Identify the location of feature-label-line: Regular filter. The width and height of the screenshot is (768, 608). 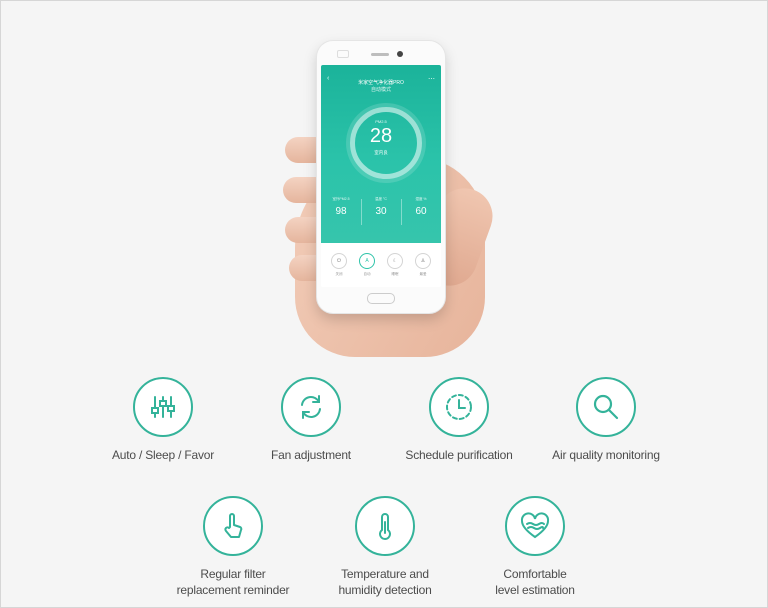
(233, 574).